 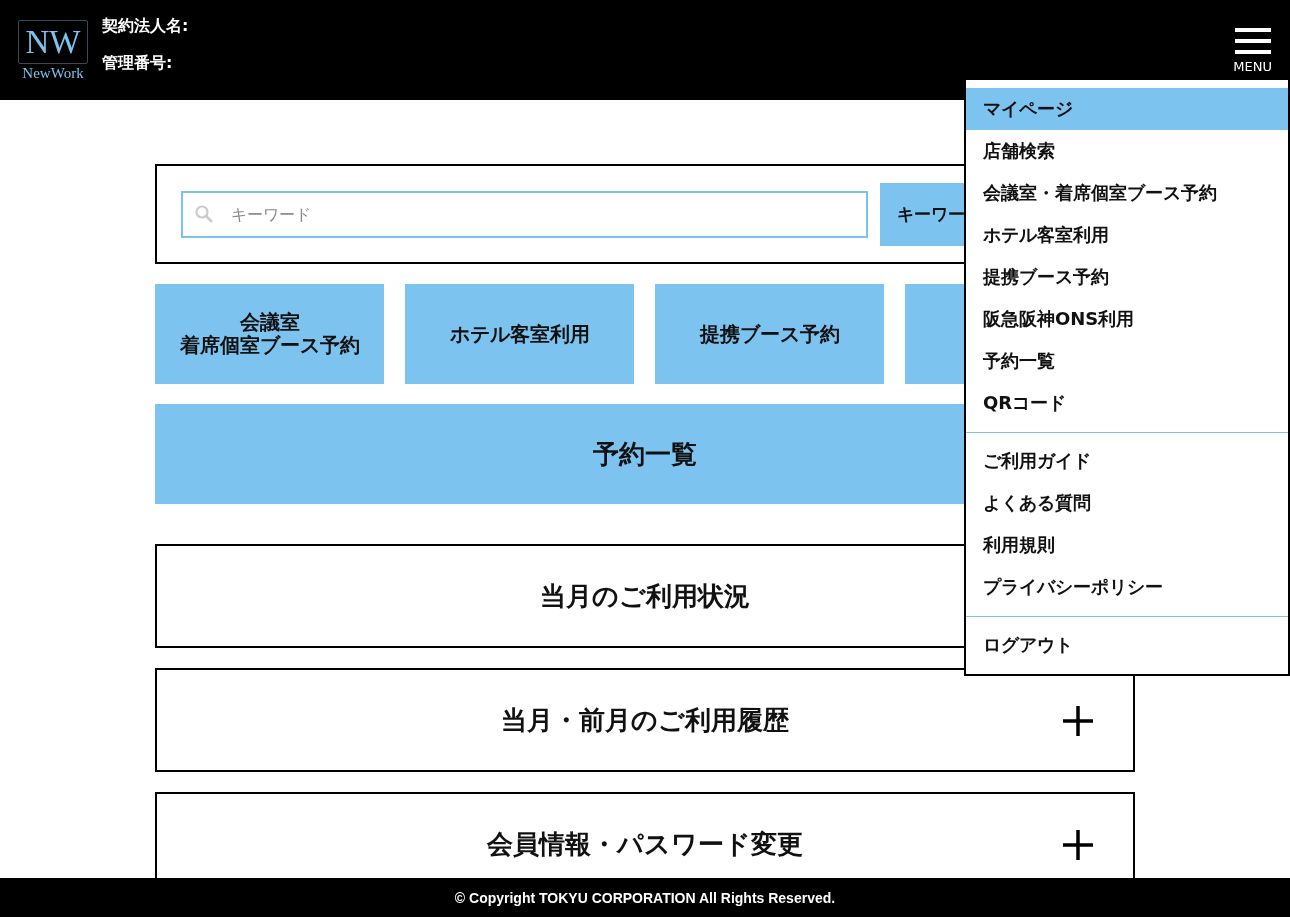 What do you see at coordinates (53, 73) in the screenshot?
I see `logo-name: NewWork` at bounding box center [53, 73].